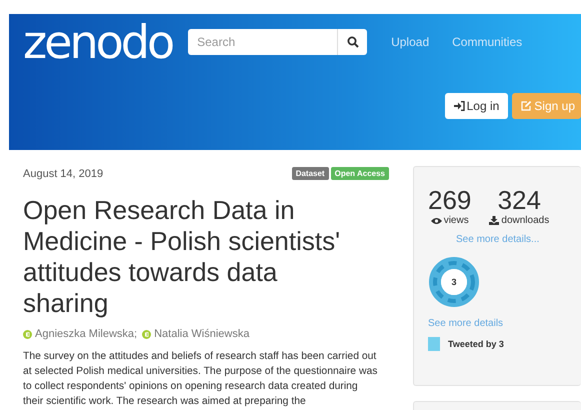 The width and height of the screenshot is (581, 410). Describe the element at coordinates (436, 220) in the screenshot. I see `eye-icon` at that location.